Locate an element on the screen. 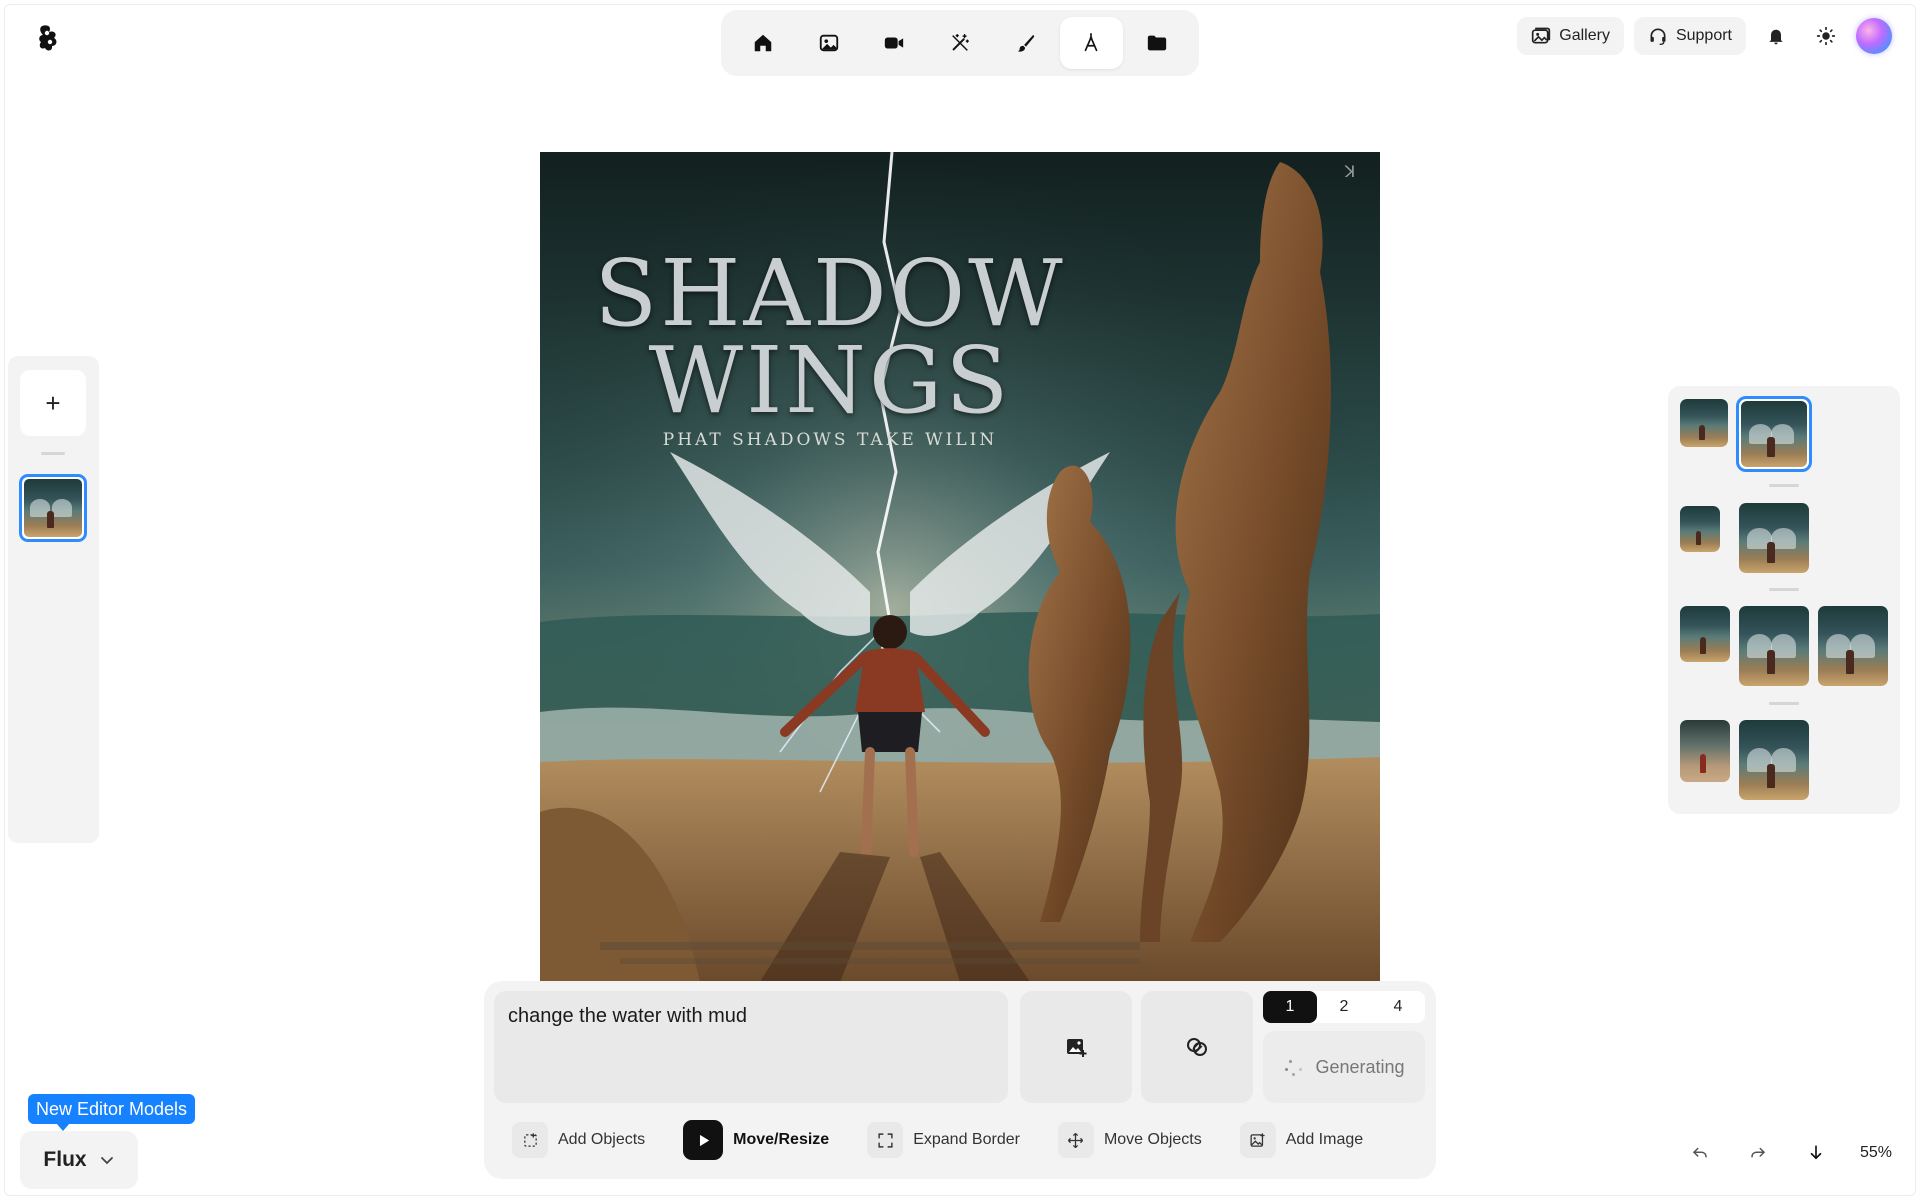 This screenshot has height=1200, width=1920. nav-image is located at coordinates (829, 43).